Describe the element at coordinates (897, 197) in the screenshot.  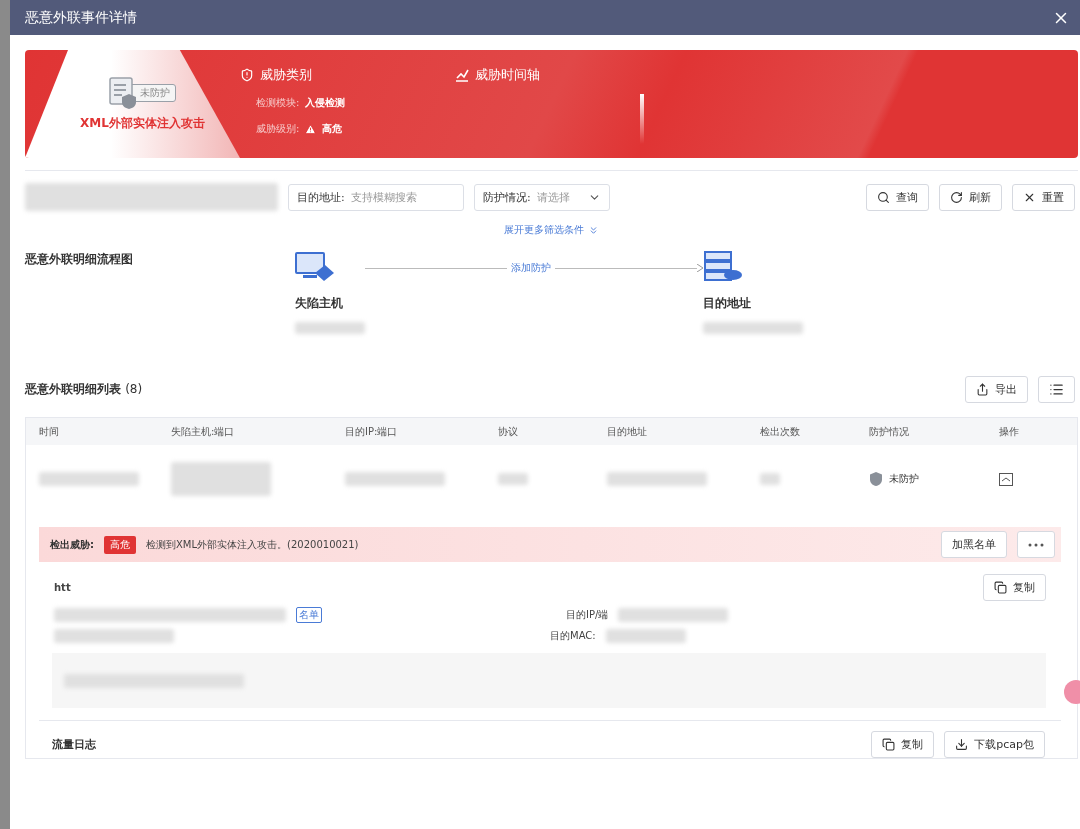
I see `search-button: 查询` at that location.